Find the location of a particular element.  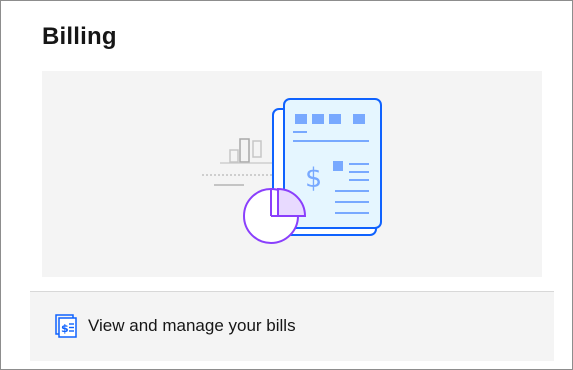

card-title: Billing is located at coordinates (79, 36).